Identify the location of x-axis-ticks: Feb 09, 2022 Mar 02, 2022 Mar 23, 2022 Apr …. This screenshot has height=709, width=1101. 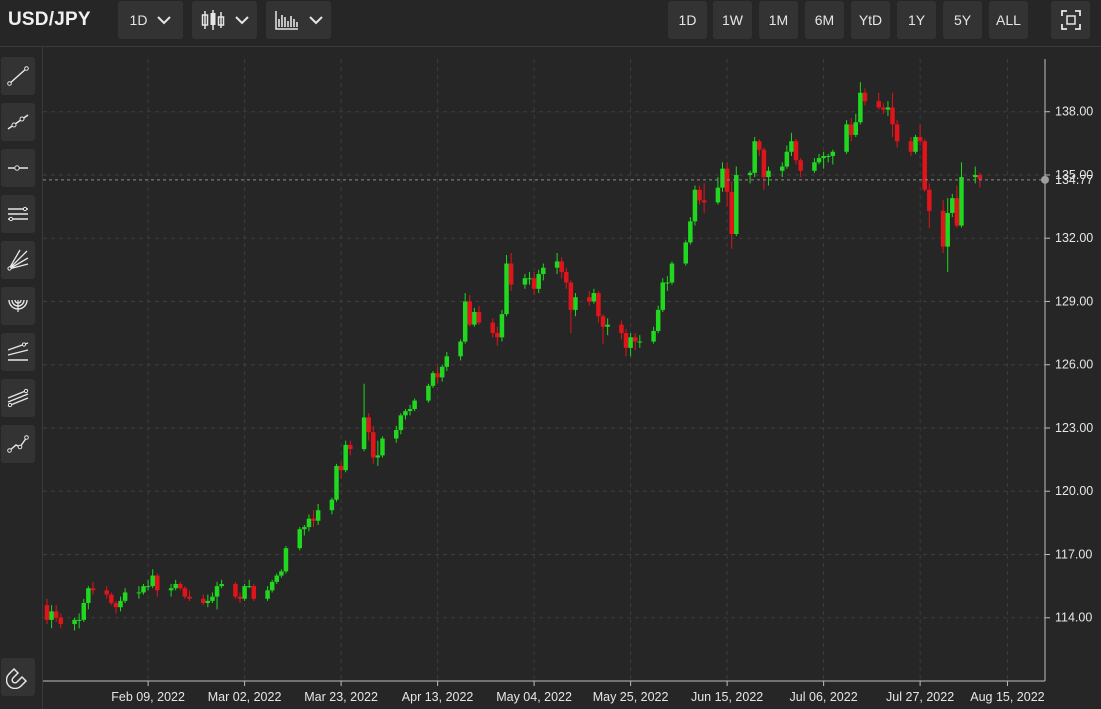
(578, 692).